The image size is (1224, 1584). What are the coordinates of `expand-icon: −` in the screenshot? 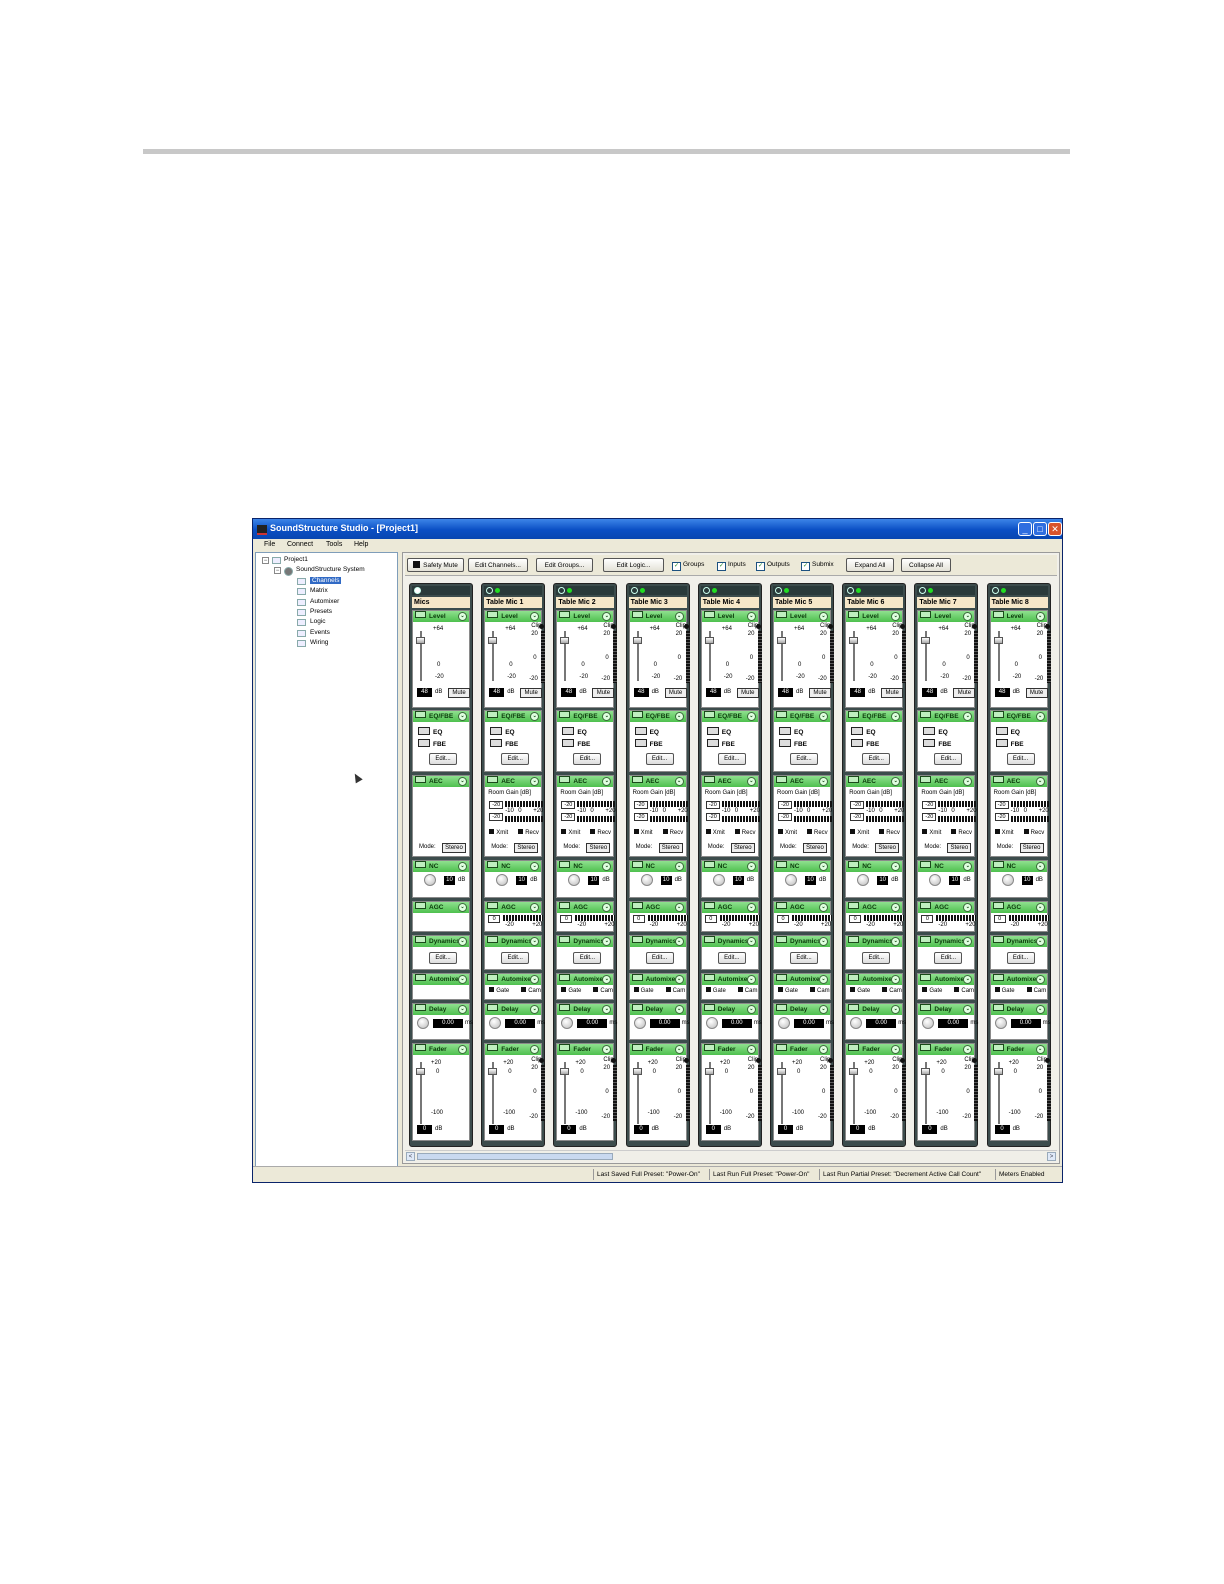 It's located at (265, 560).